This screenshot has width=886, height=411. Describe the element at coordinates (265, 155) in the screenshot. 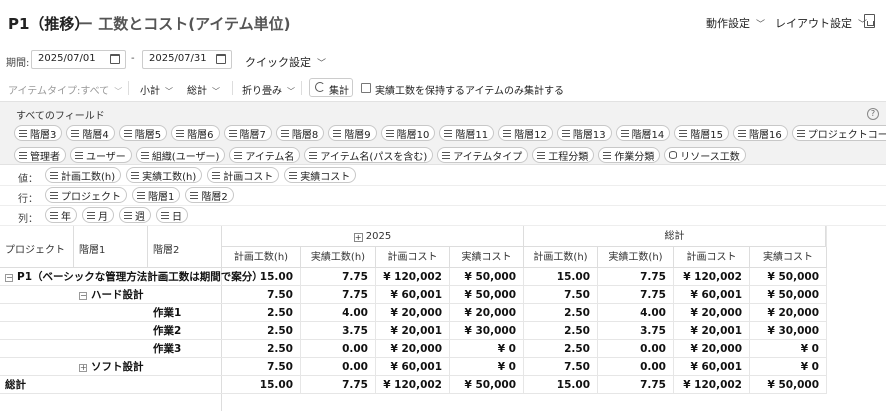

I see `field-chip: アイテム名` at that location.